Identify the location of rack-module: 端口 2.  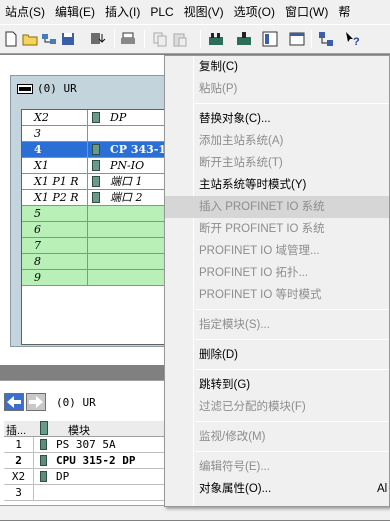
(130, 197).